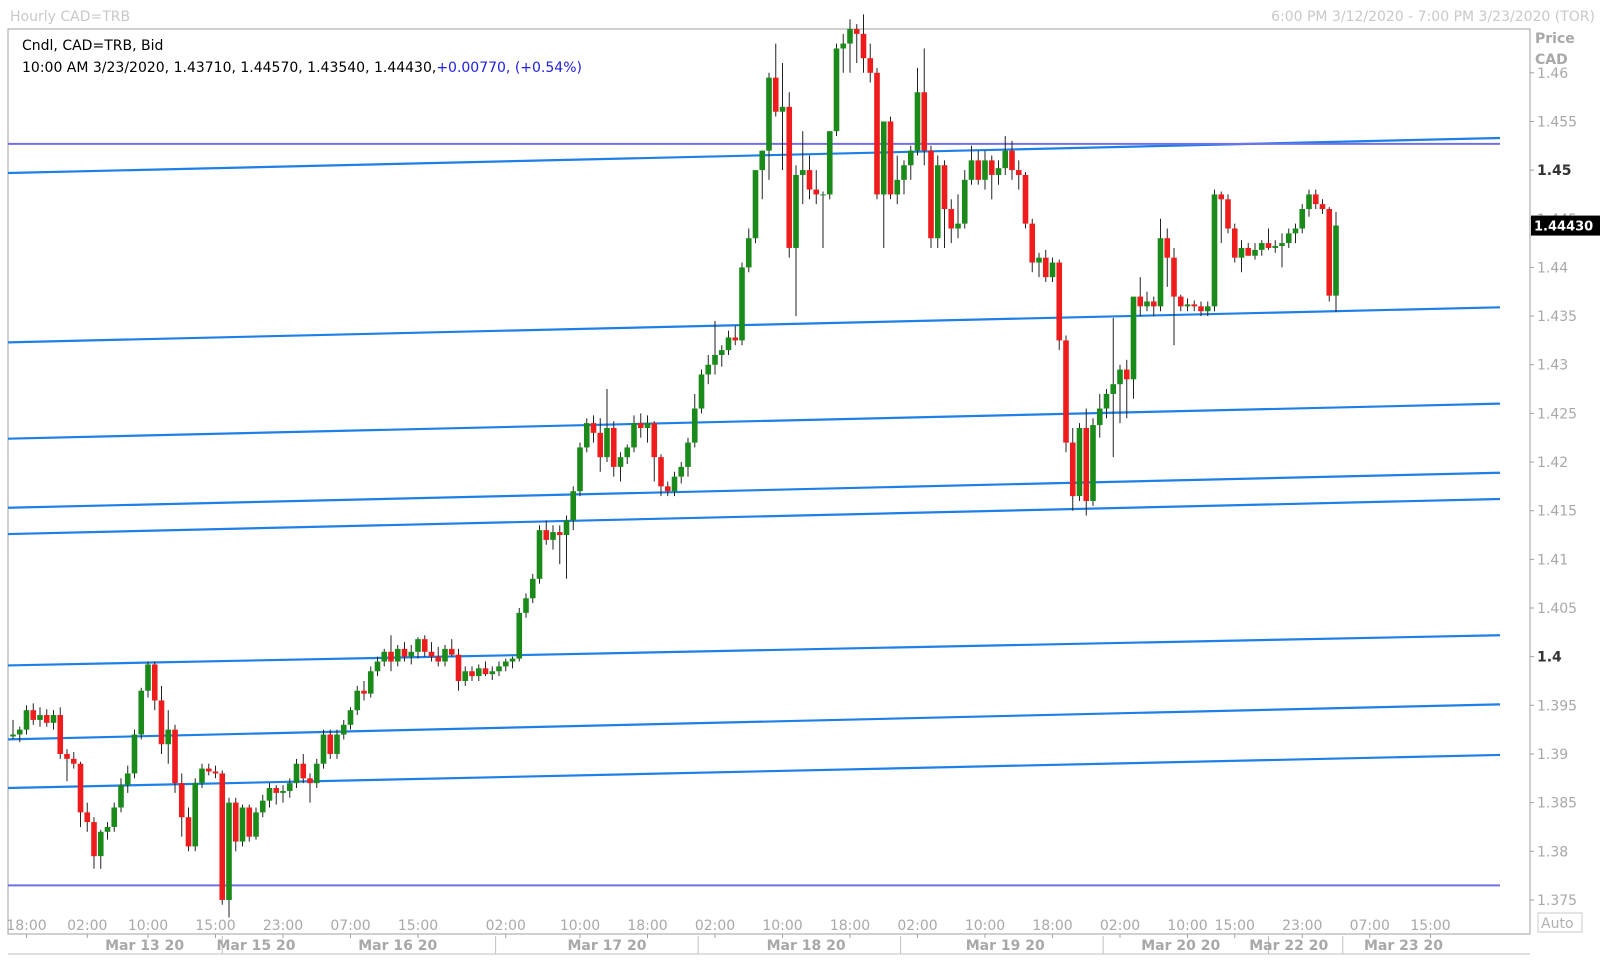  Describe the element at coordinates (1555, 39) in the screenshot. I see `price-axis-title-price: Price` at that location.